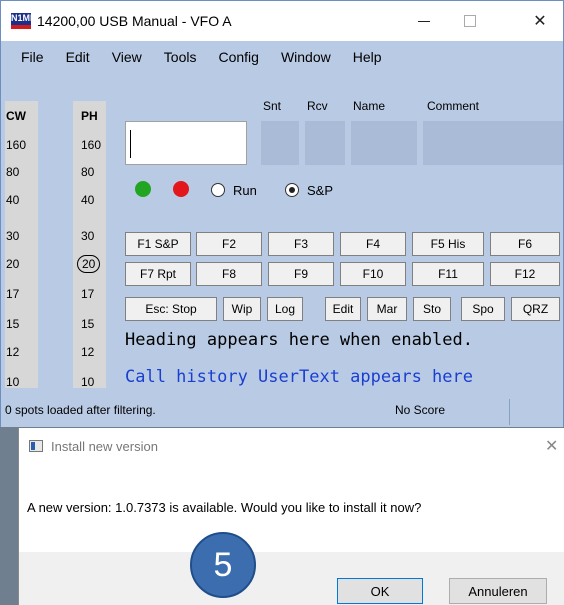  I want to click on ph-band-header: PH, so click(89, 116).